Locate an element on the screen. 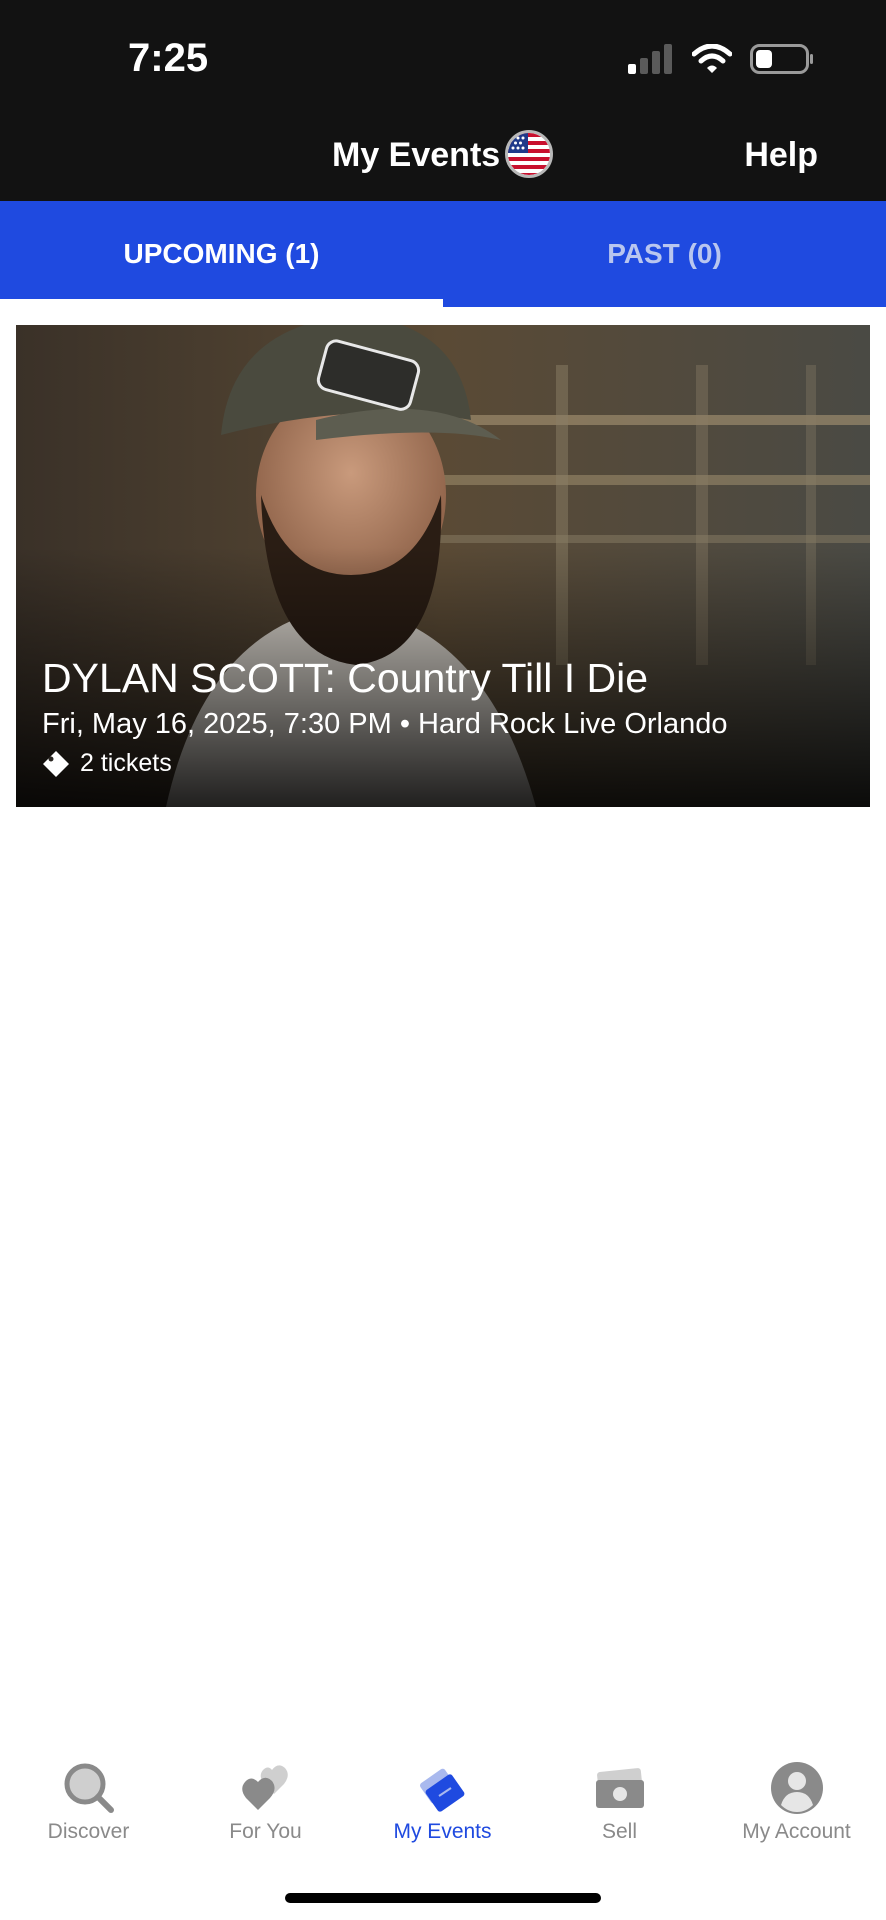 The width and height of the screenshot is (886, 1920). help-button: Help is located at coordinates (781, 155).